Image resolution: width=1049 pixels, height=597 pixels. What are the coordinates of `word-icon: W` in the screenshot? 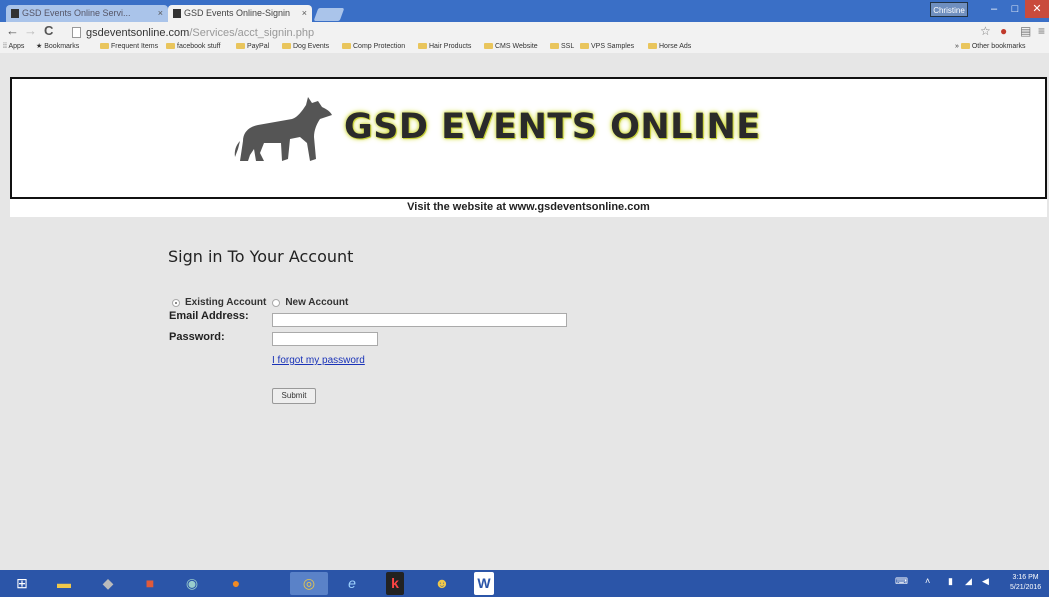 It's located at (484, 583).